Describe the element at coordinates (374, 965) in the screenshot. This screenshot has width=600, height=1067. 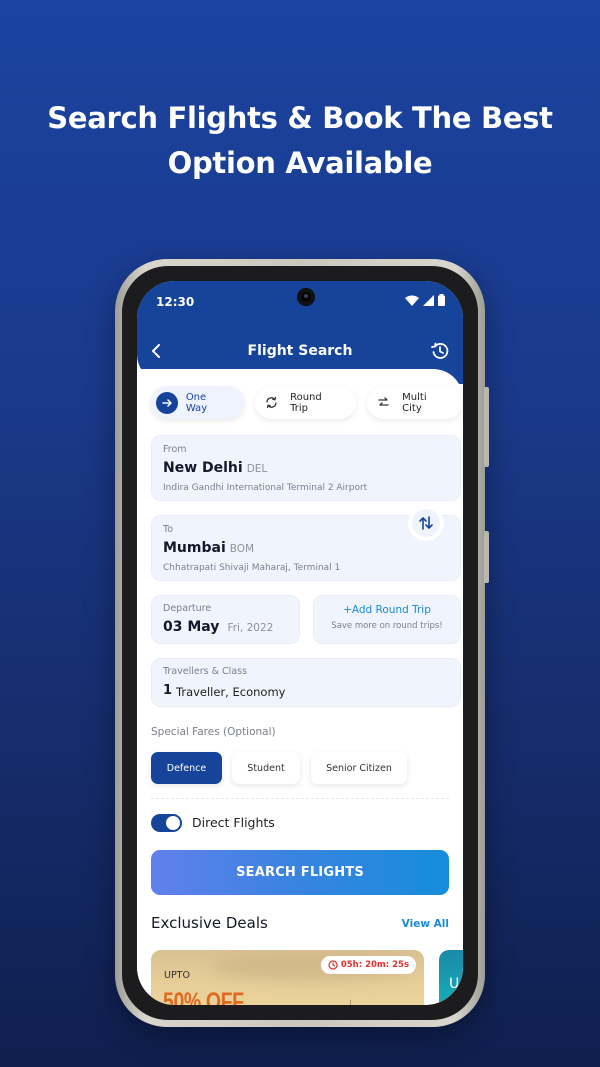
I see `deal-timer-value: 05h: 20m: 25s` at that location.